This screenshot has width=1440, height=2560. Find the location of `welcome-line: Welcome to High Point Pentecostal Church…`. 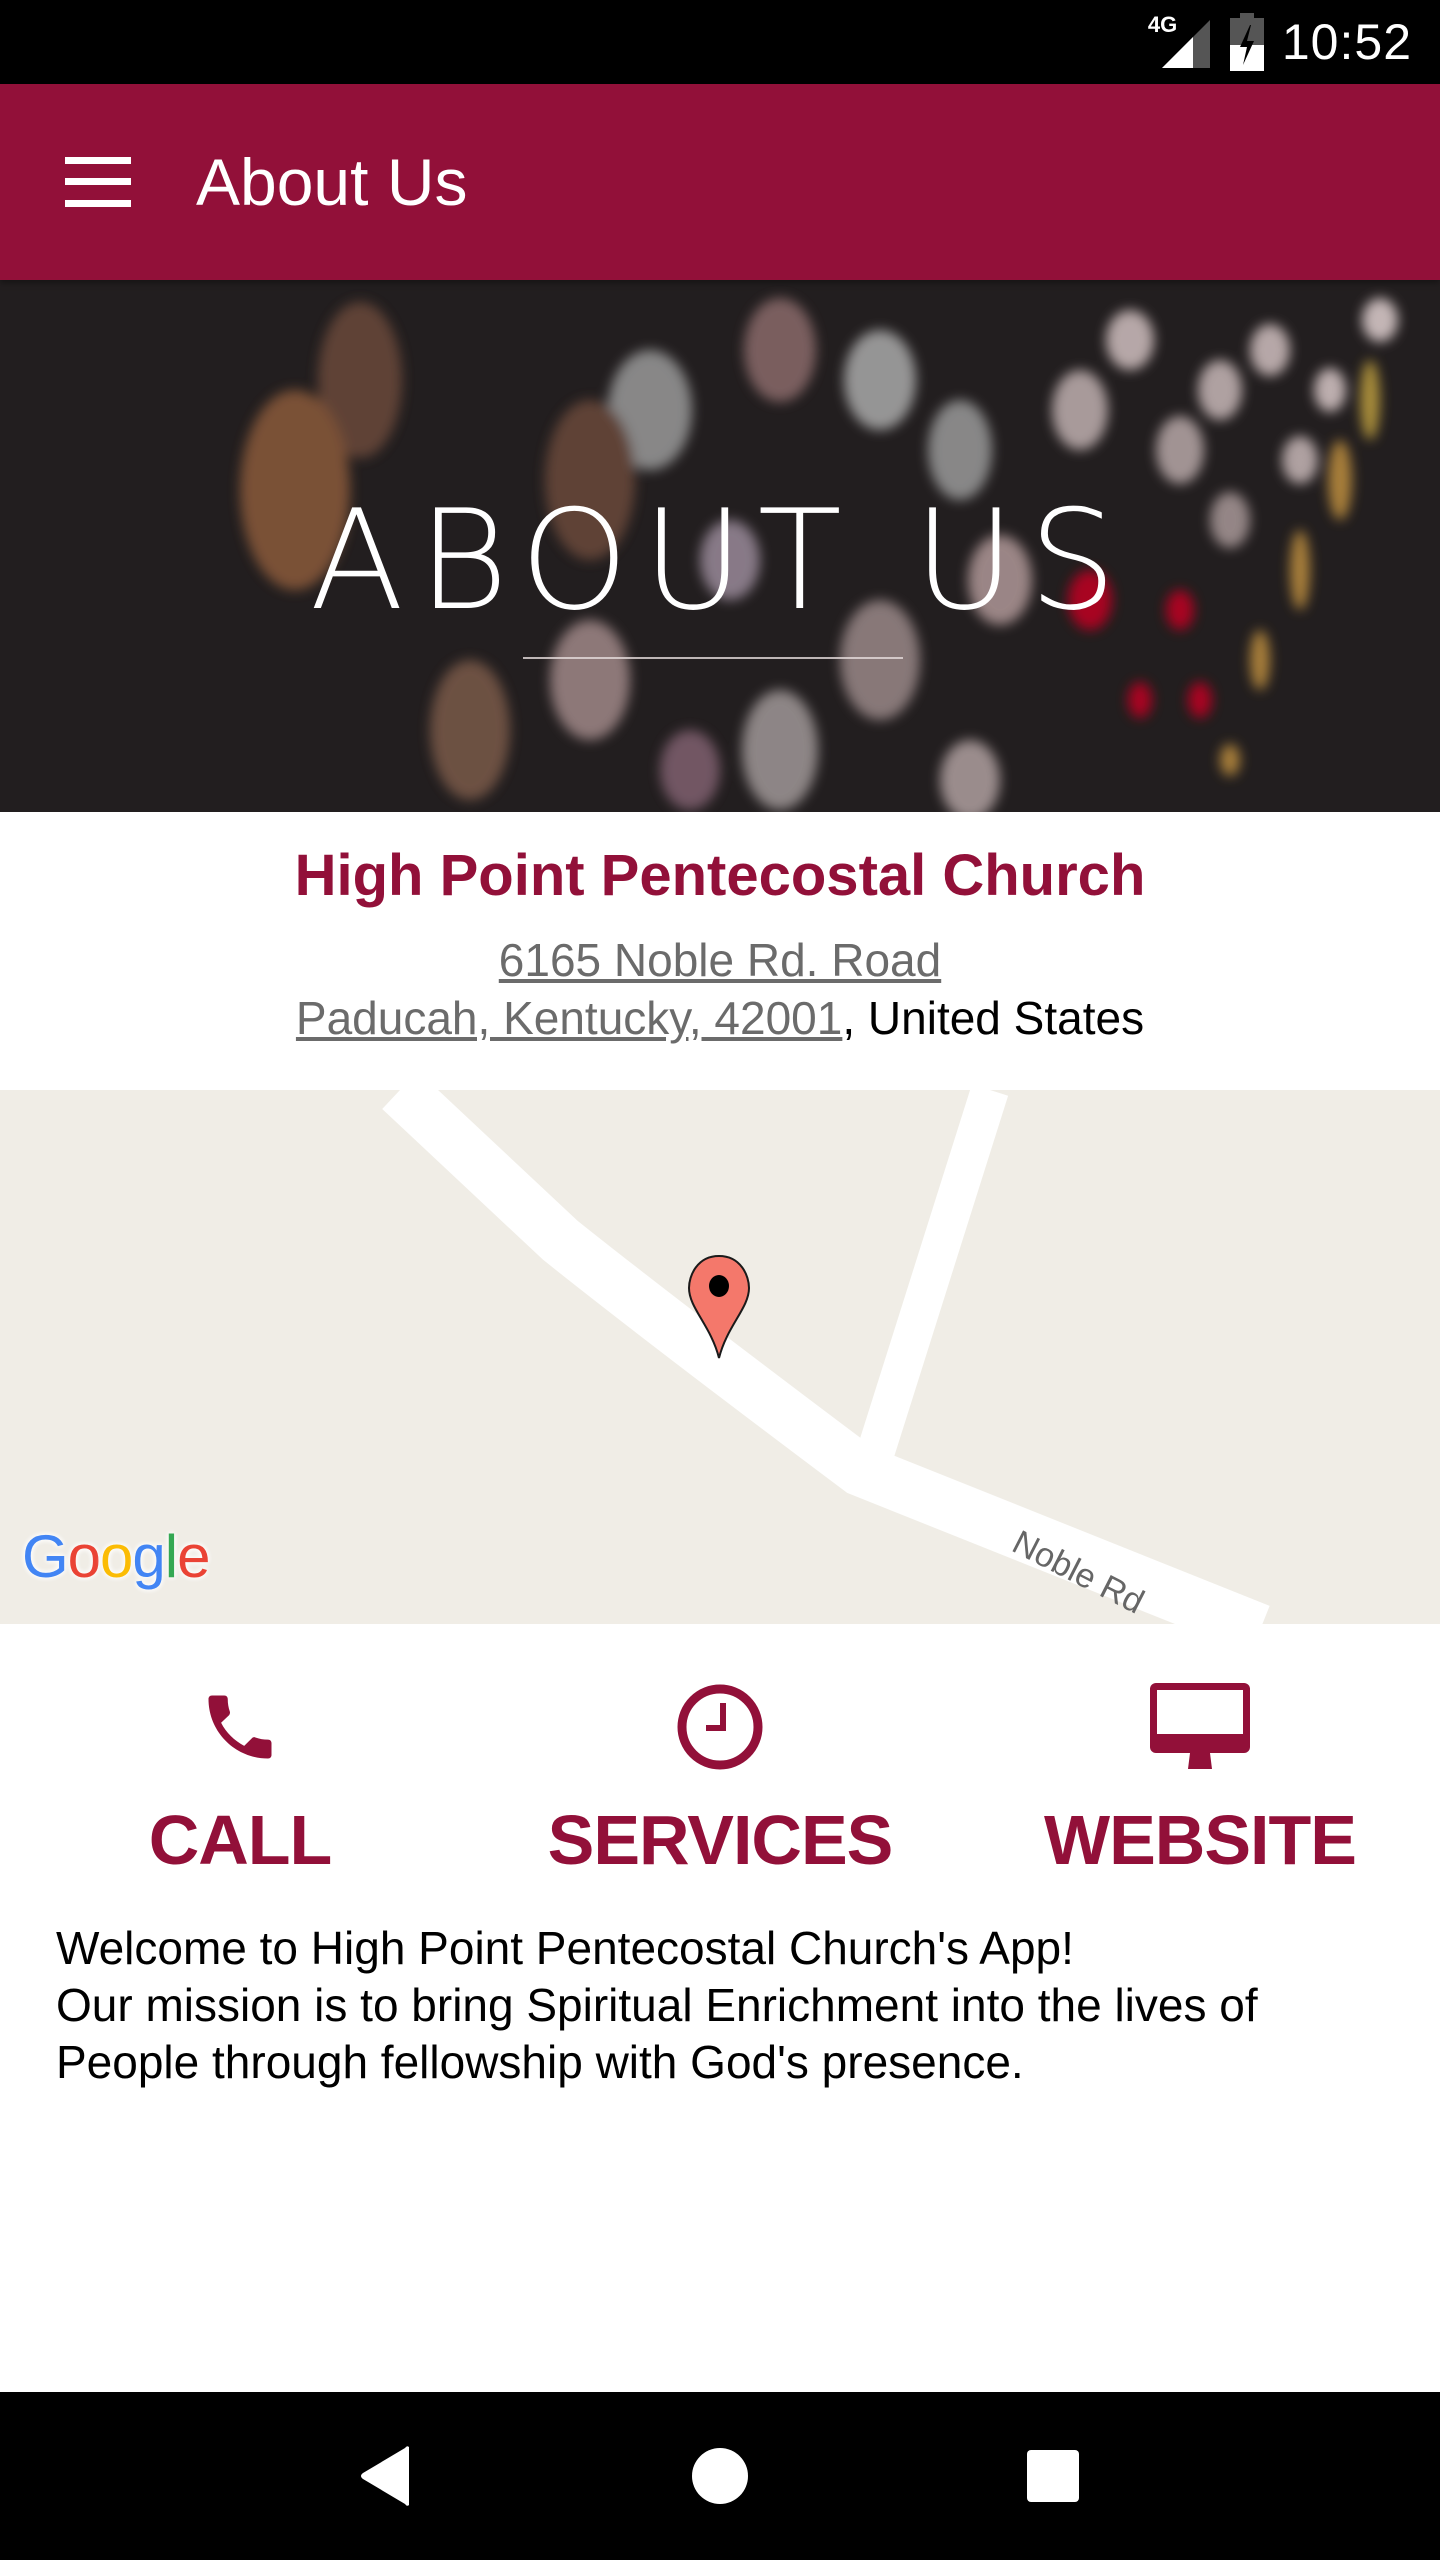

welcome-line: Welcome to High Point Pentecostal Church… is located at coordinates (565, 1948).